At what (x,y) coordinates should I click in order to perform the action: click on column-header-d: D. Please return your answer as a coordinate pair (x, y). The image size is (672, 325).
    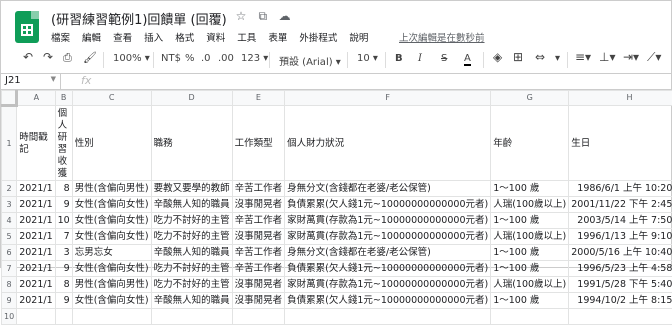
    Looking at the image, I should click on (191, 98).